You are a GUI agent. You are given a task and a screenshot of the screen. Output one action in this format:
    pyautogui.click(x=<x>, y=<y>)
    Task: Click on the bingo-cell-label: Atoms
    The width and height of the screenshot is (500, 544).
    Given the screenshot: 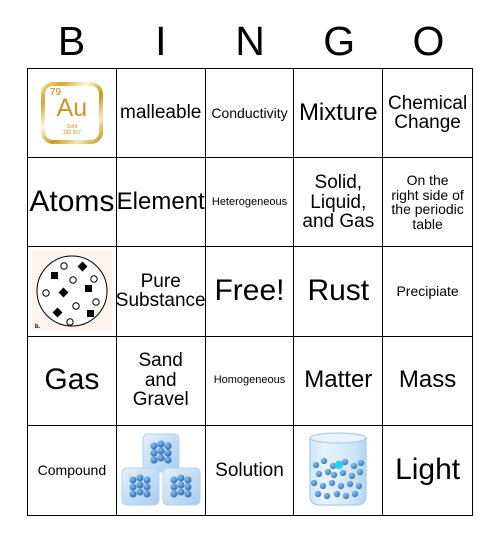 What is the action you would take?
    pyautogui.click(x=72, y=201)
    